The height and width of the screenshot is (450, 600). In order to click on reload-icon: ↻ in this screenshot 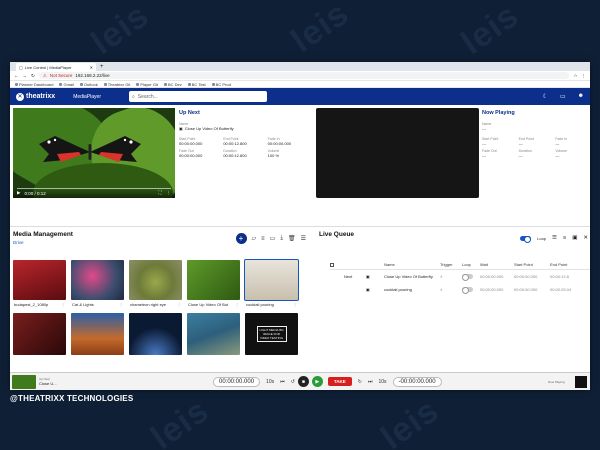, I will do `click(33, 76)`.